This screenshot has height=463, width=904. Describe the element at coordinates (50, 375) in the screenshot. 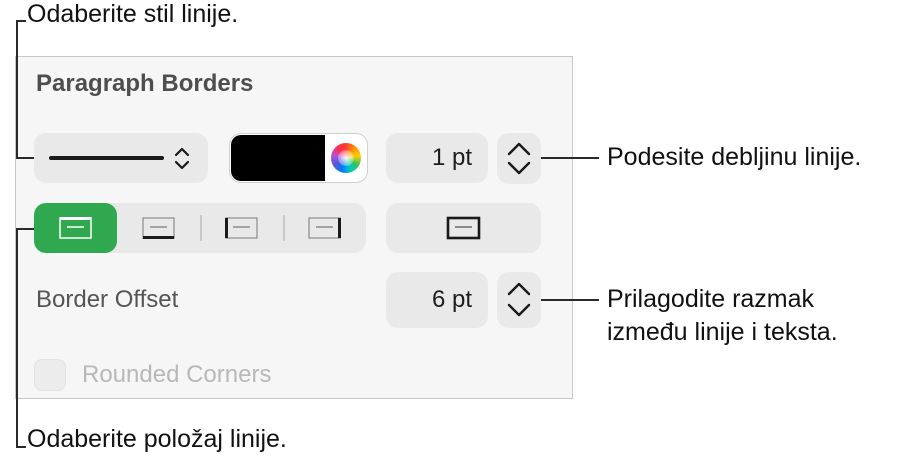

I see `rounded-corners-checkbox` at that location.